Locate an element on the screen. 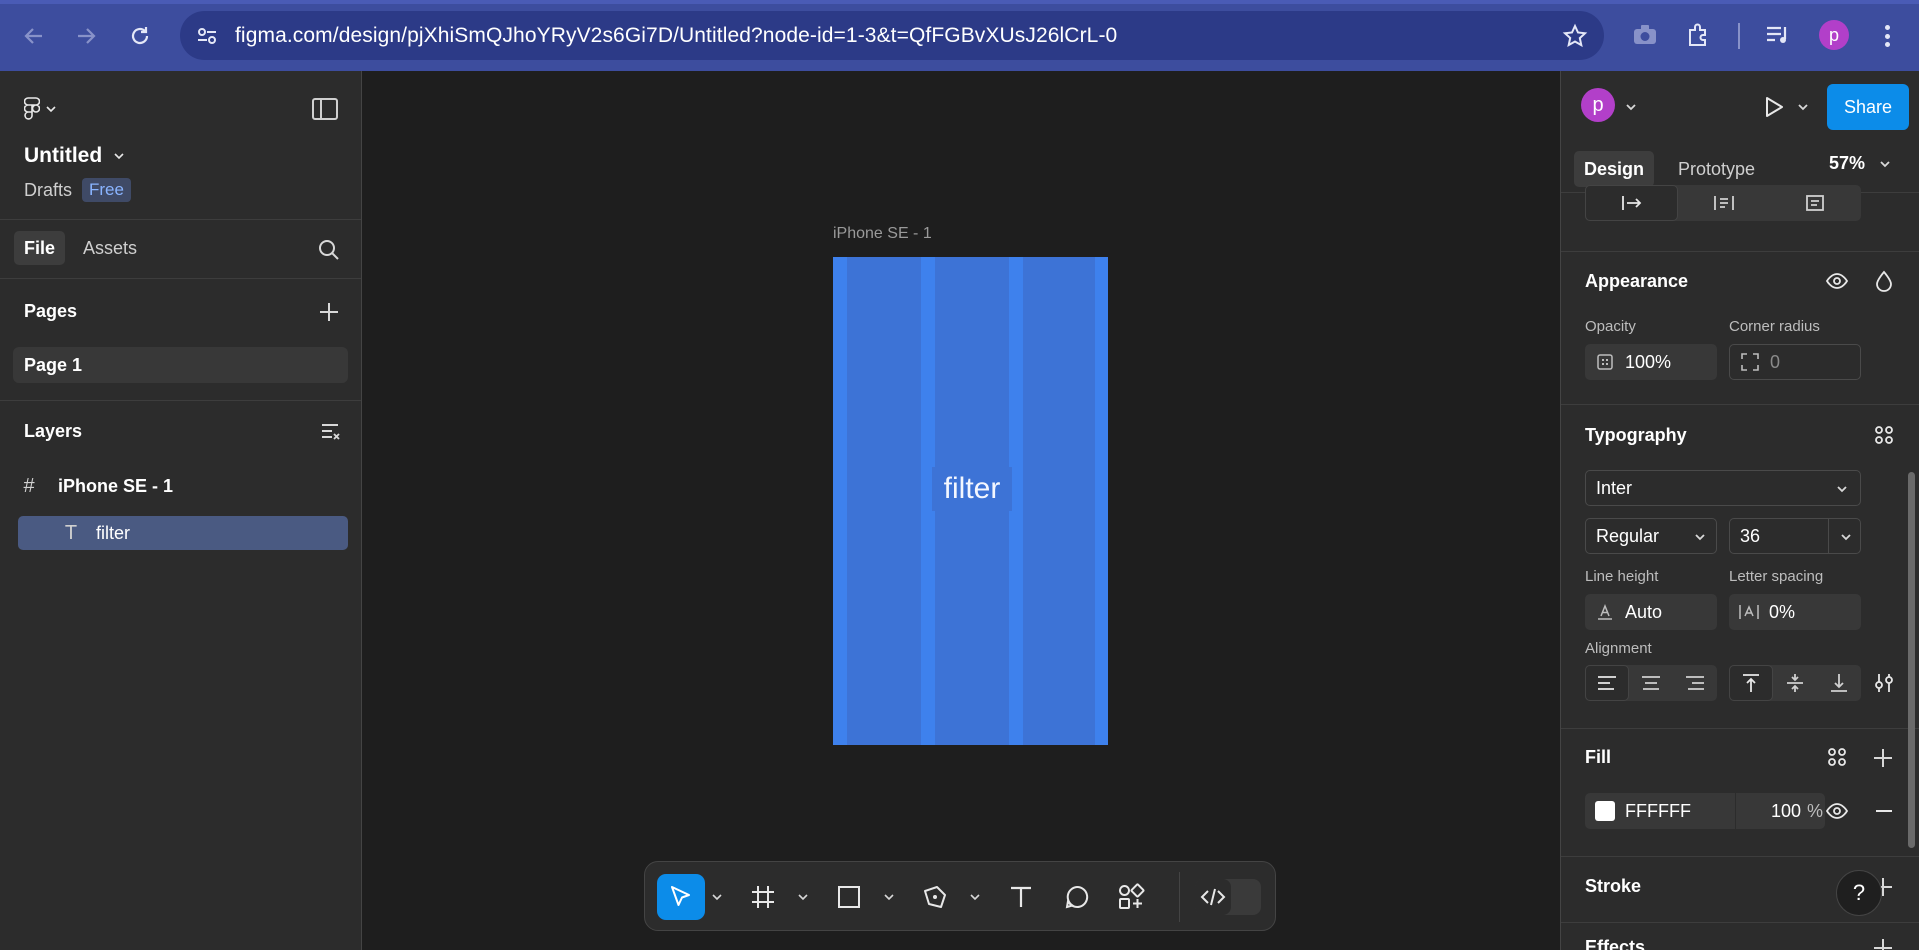  right-panel-scrollbar is located at coordinates (1911, 660).